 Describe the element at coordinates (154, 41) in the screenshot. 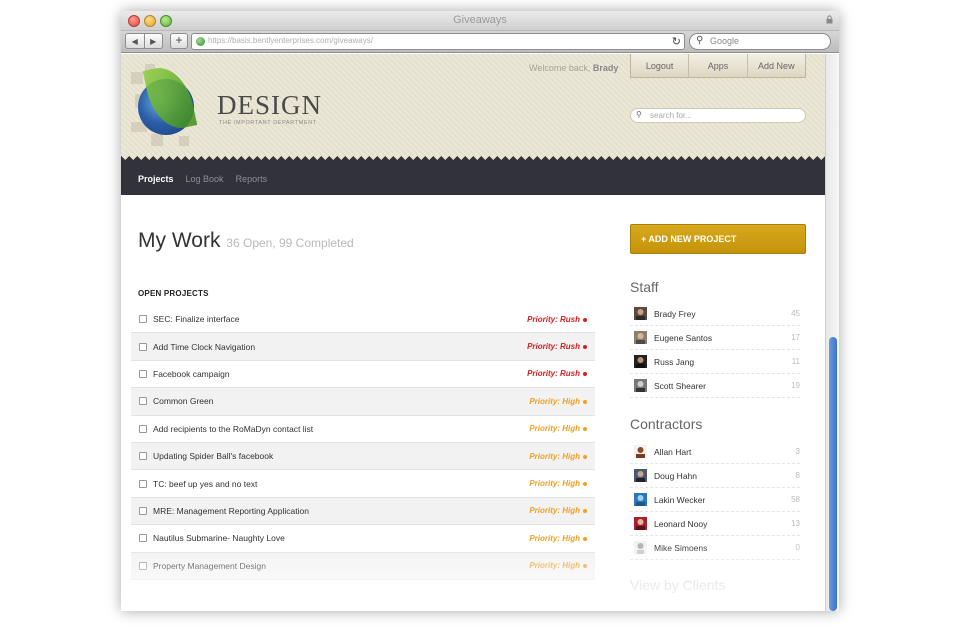

I see `forward-arrow-icon: ▶` at that location.